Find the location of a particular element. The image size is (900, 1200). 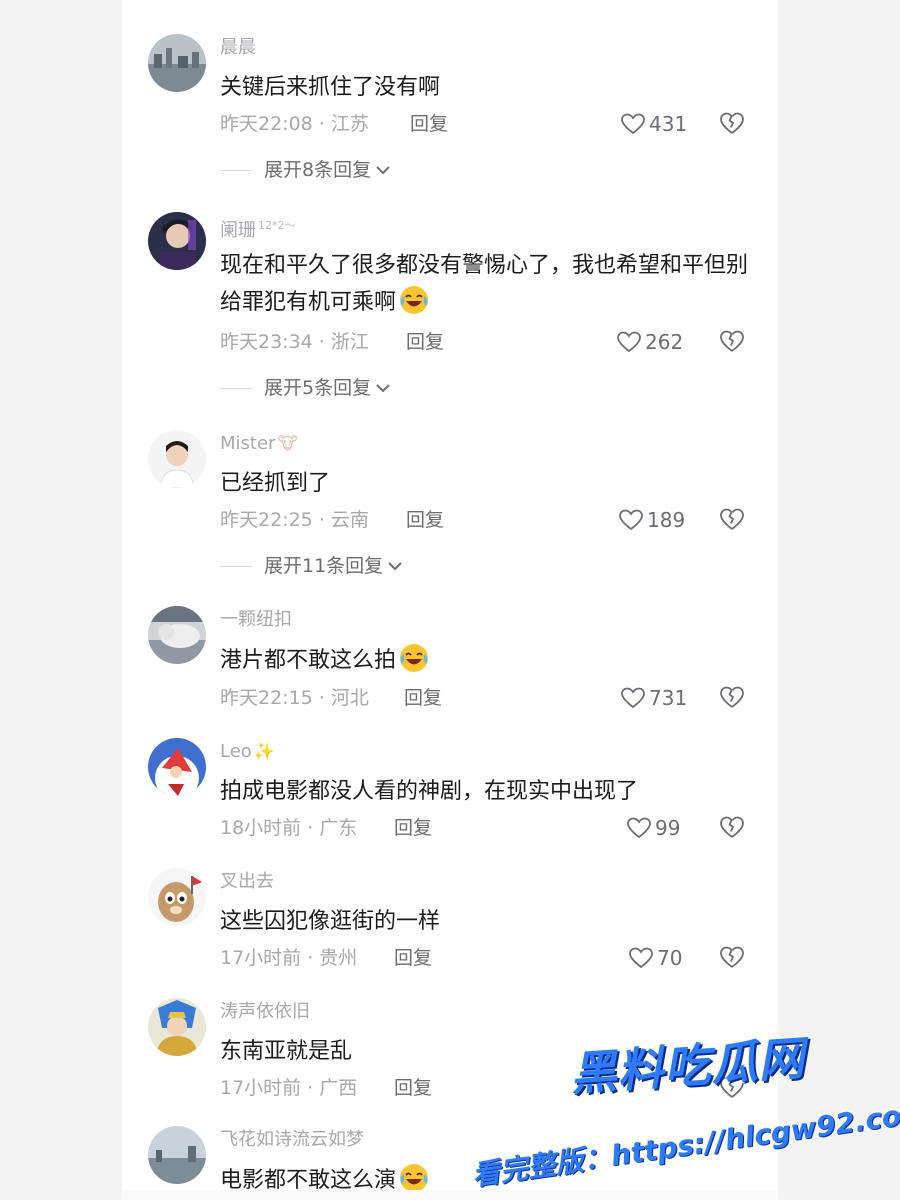

comment-text: 现在和平久了很多都没有警惕心了，我也希望和平但别给罪犯有机可乘啊 is located at coordinates (484, 284).